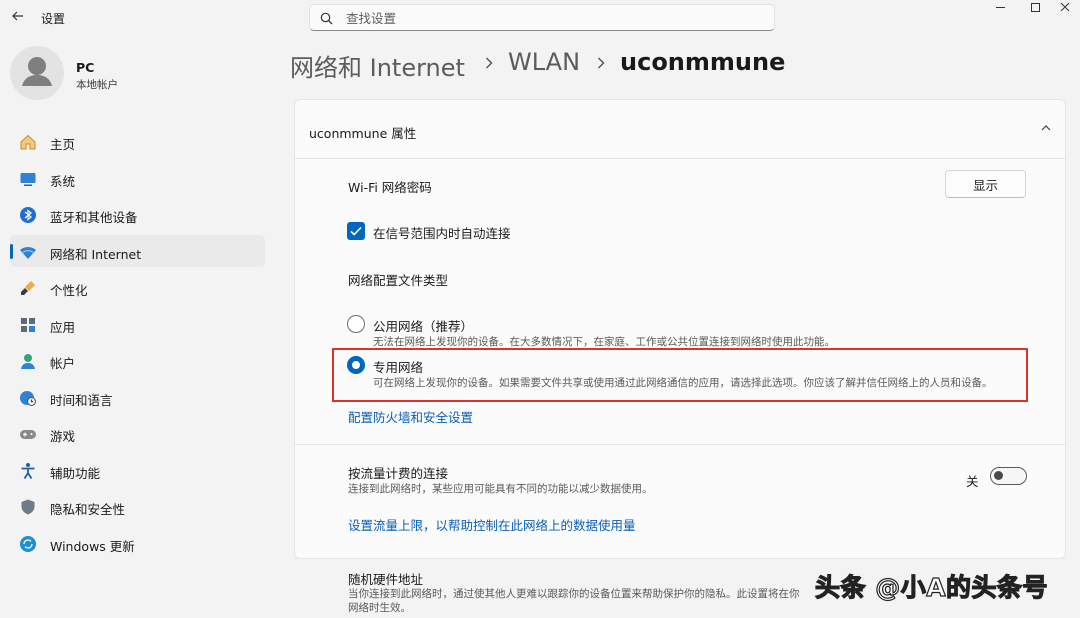 The height and width of the screenshot is (618, 1080). I want to click on search-icon, so click(326, 18).